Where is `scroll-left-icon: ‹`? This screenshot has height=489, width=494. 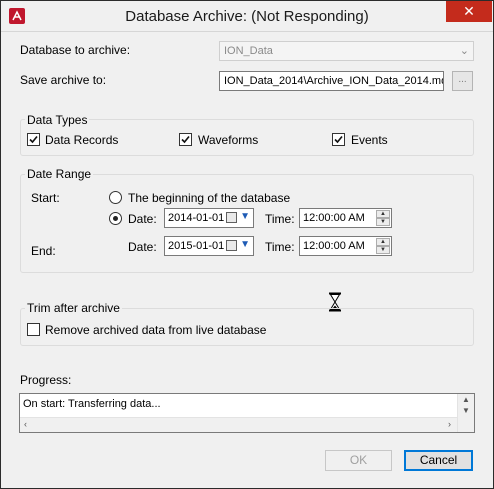
scroll-left-icon: ‹ is located at coordinates (25, 424).